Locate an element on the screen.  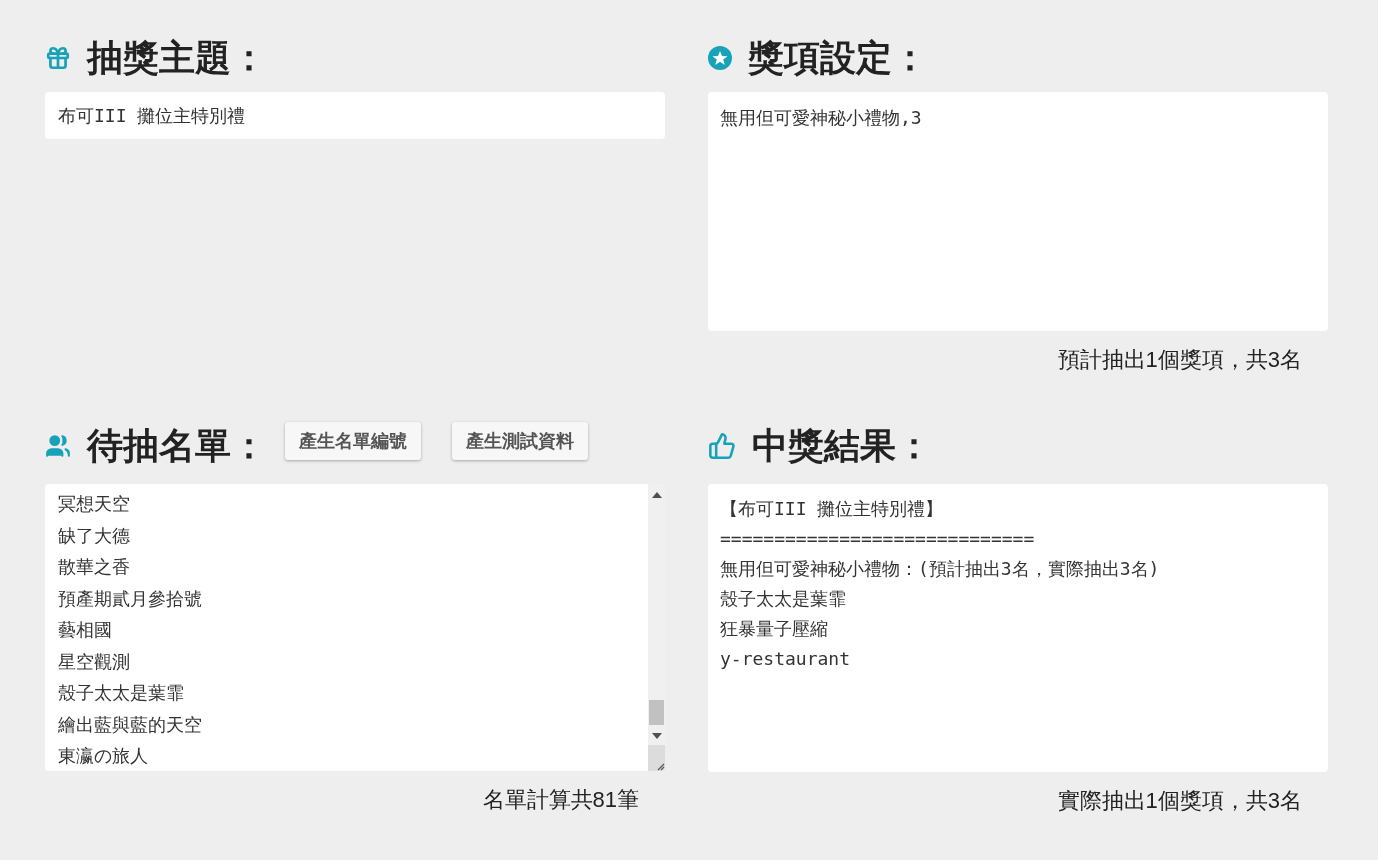
list-entry: 東瀛の旅人 is located at coordinates (103, 756).